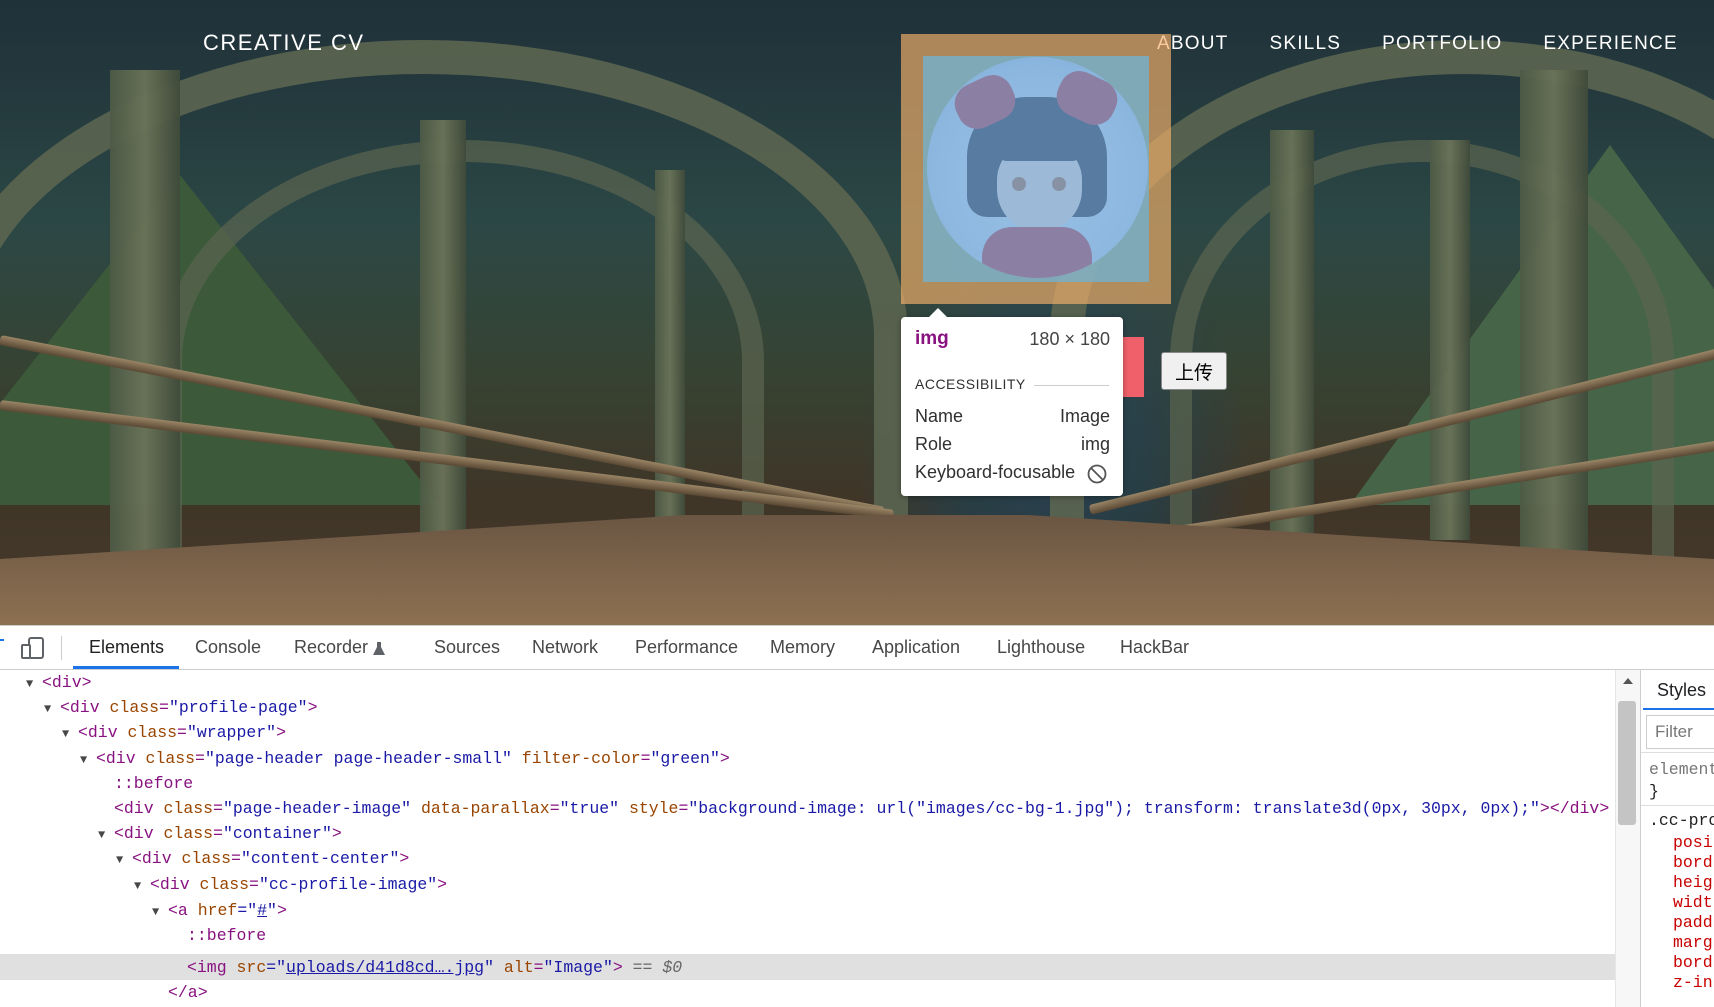  I want to click on tab-application: Application, so click(916, 647).